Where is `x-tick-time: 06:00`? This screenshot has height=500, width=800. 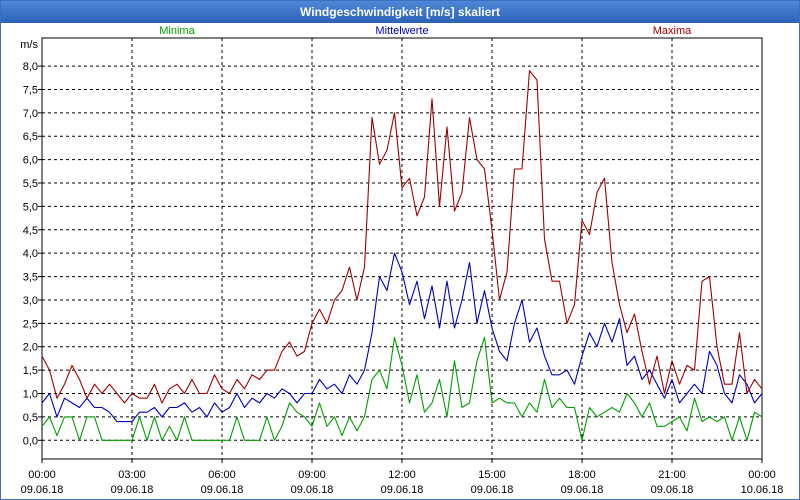 x-tick-time: 06:00 is located at coordinates (222, 475).